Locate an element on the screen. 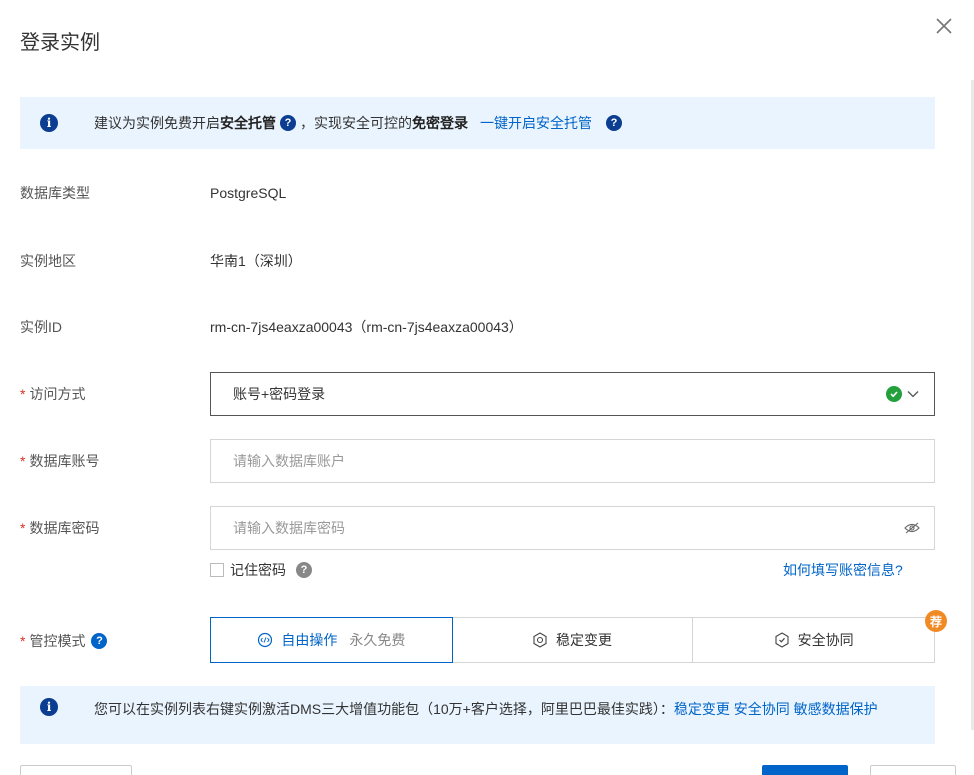  security-collab-link: 安全协同 is located at coordinates (762, 709).